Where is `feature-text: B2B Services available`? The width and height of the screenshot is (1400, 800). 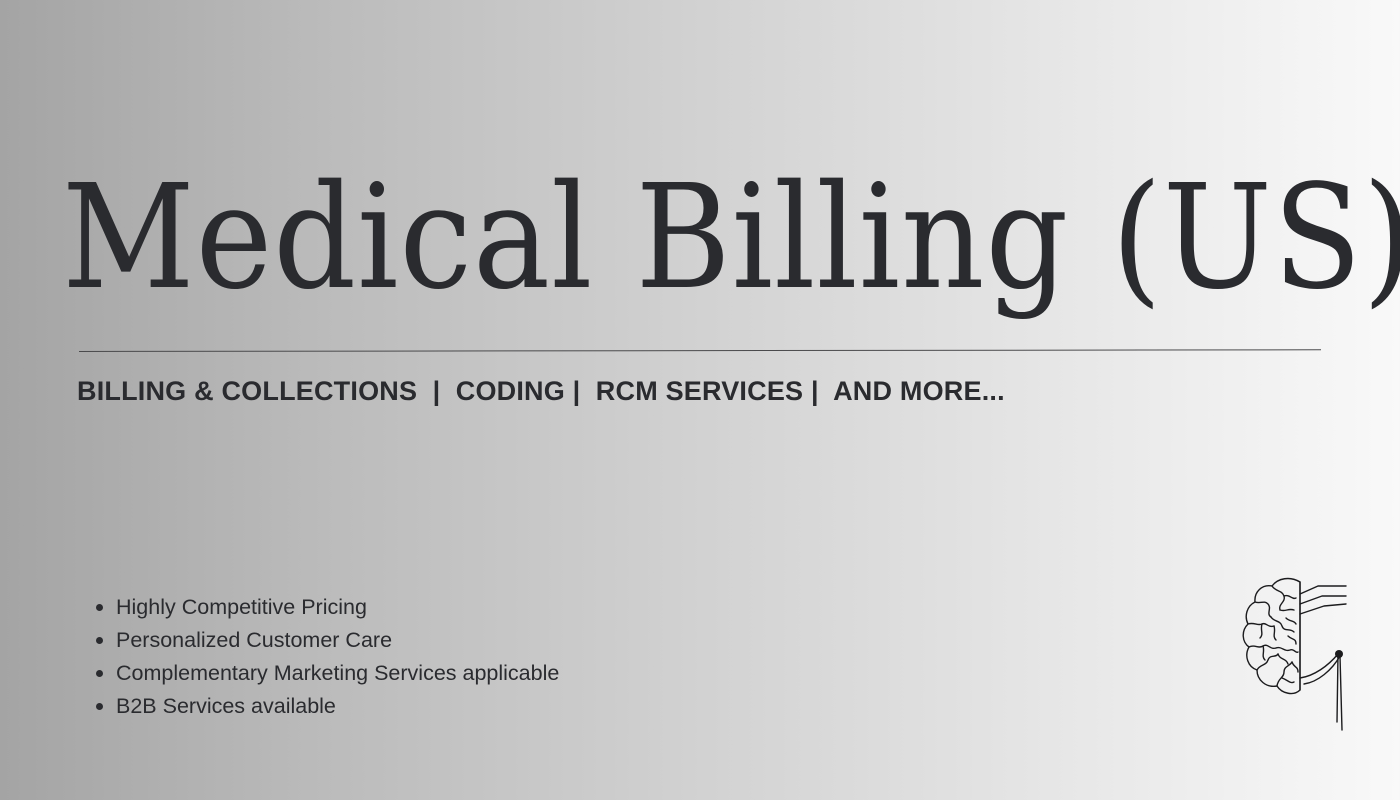
feature-text: B2B Services available is located at coordinates (226, 706).